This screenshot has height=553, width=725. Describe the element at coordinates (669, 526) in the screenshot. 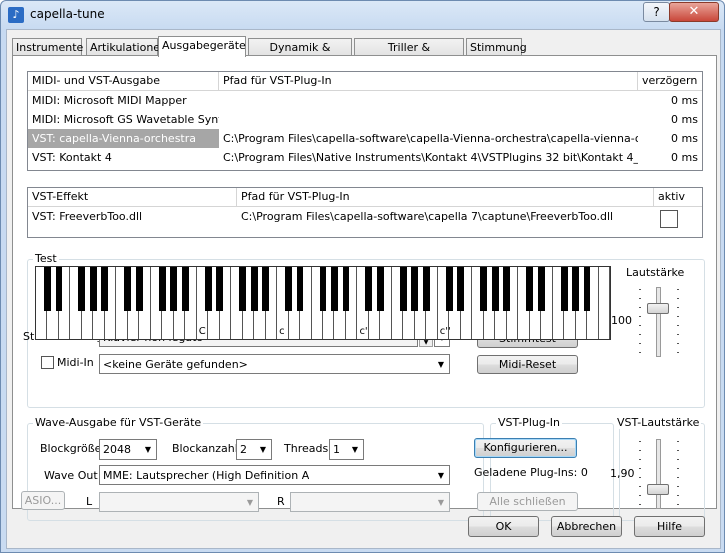

I see `help-button: Hilfe` at that location.